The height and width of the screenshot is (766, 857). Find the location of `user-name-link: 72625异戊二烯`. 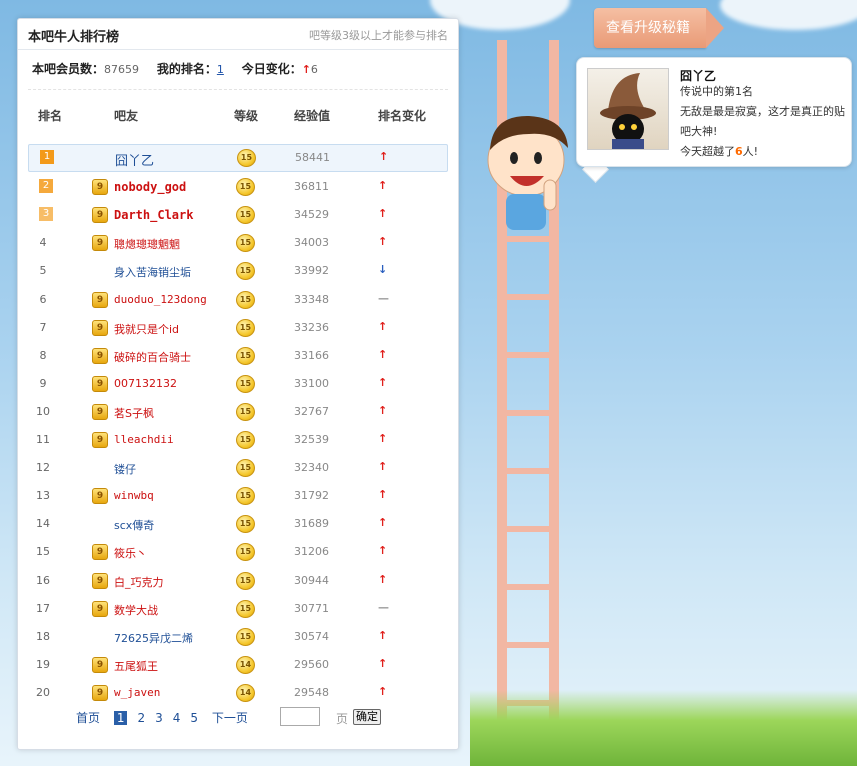

user-name-link: 72625异戊二烯 is located at coordinates (153, 638).